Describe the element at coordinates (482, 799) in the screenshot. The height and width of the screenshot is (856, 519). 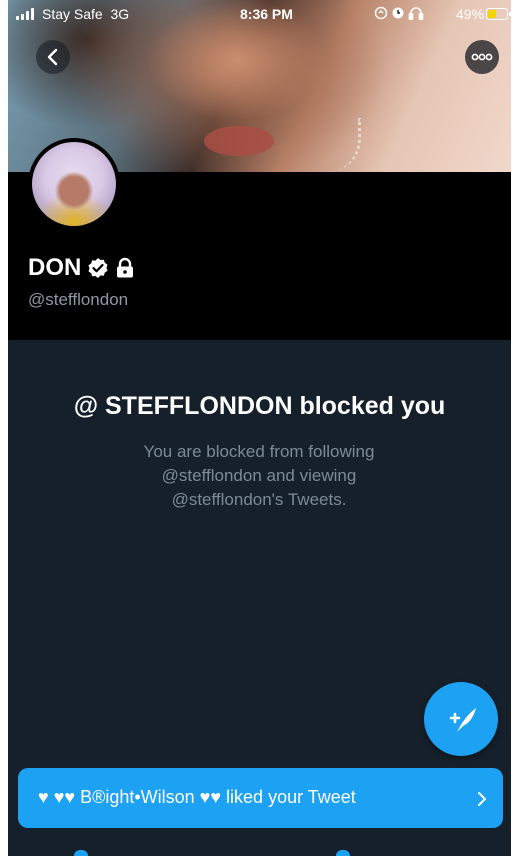
I see `chevron-right-icon` at that location.